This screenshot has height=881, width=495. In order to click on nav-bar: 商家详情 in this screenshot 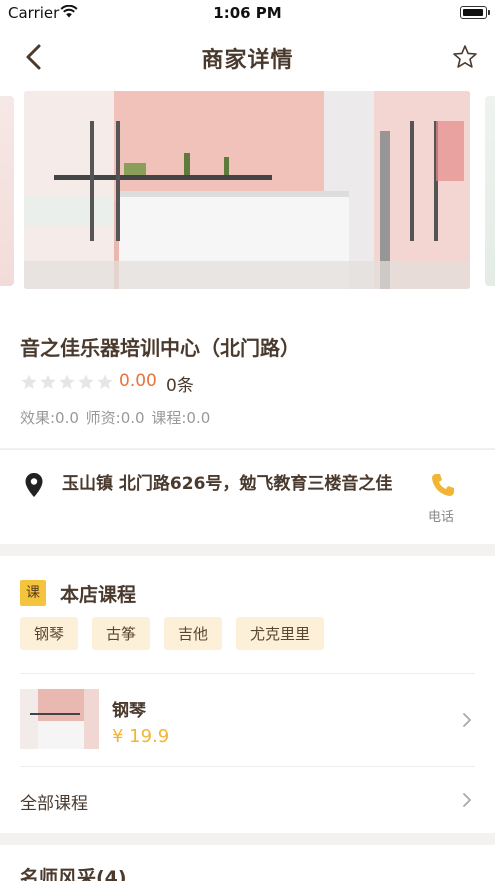, I will do `click(247, 57)`.